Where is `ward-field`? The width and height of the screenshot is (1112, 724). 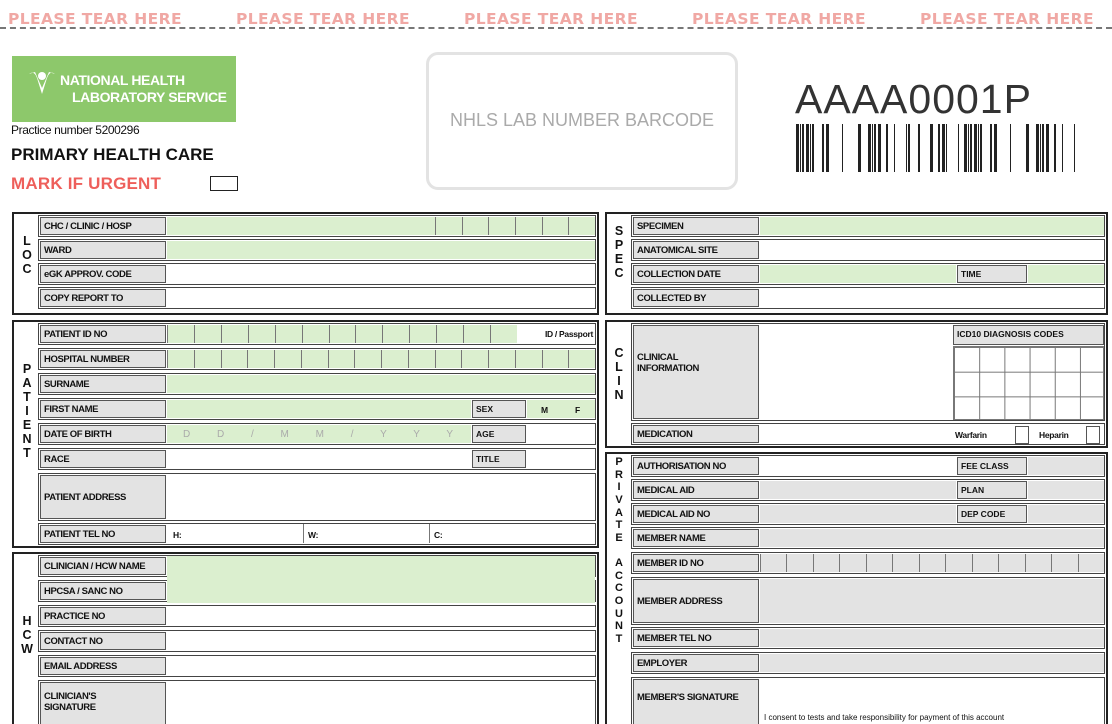
ward-field is located at coordinates (381, 250).